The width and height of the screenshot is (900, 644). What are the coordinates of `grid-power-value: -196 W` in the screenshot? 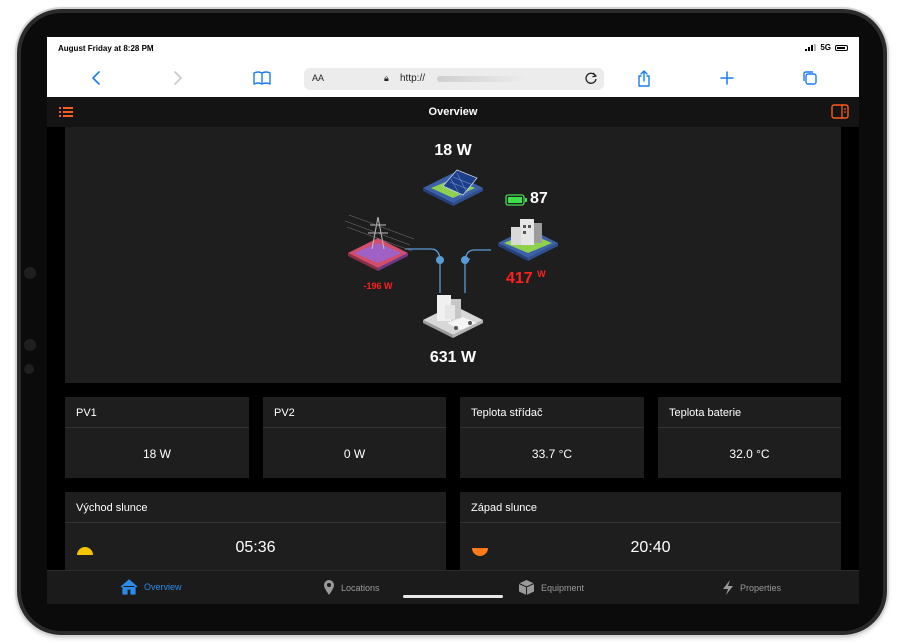 It's located at (378, 286).